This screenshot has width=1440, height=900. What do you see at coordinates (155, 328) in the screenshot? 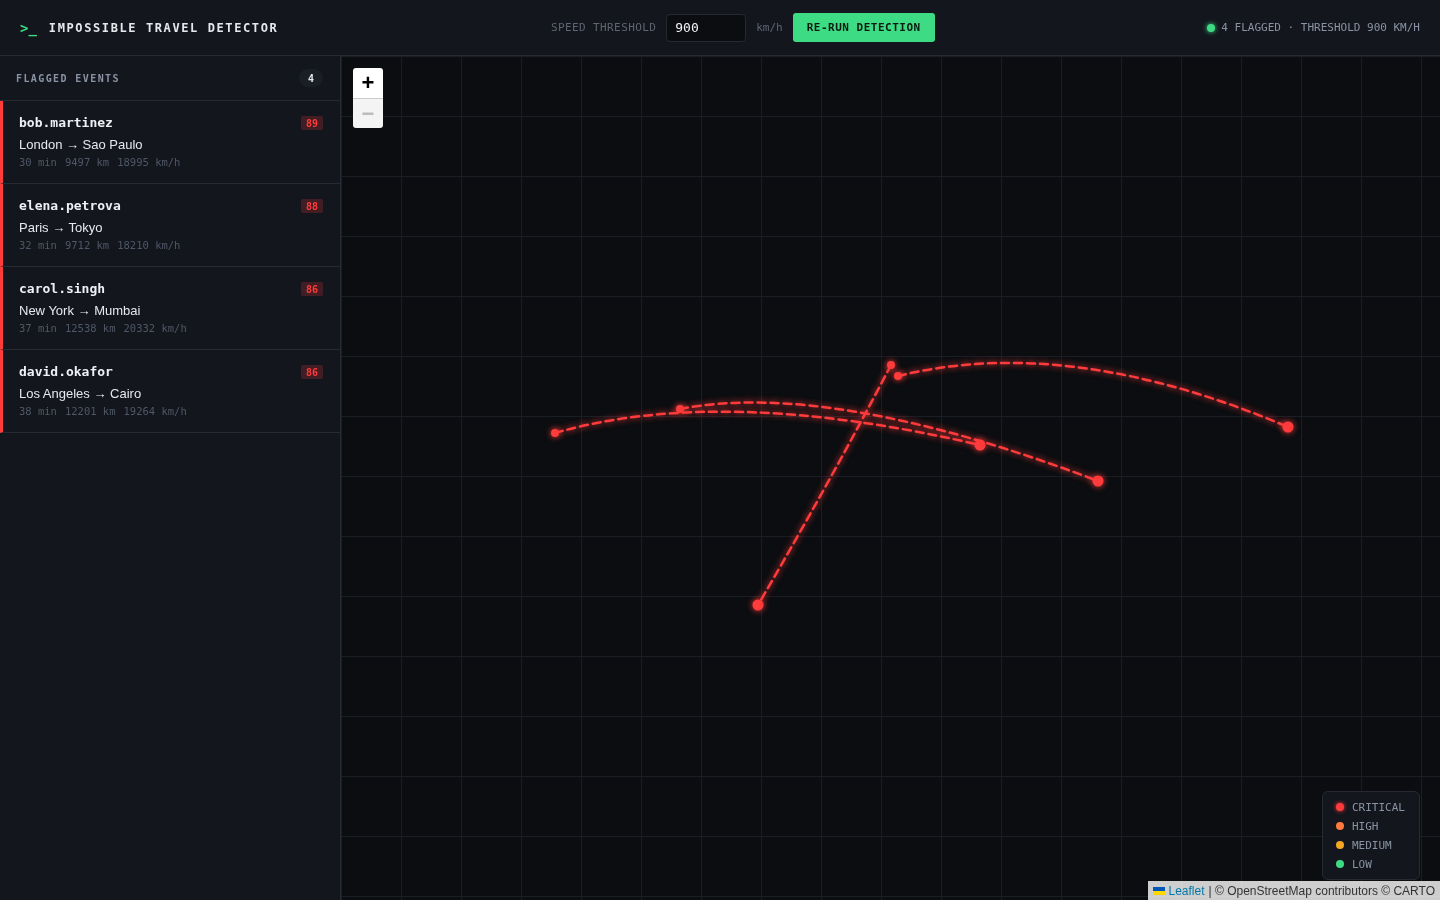
I see `event-stat: 20332 km/h` at bounding box center [155, 328].